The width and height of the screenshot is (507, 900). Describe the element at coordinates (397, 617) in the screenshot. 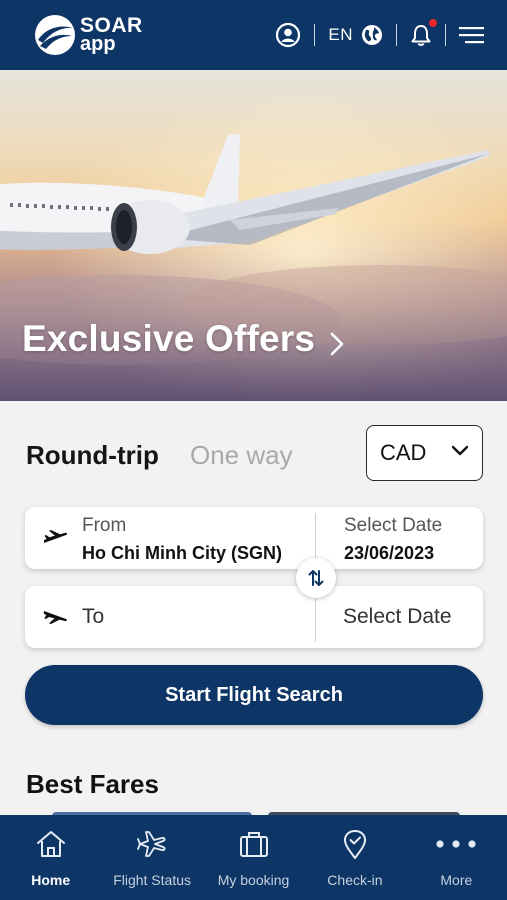

I see `return-date-field: Select Date` at that location.